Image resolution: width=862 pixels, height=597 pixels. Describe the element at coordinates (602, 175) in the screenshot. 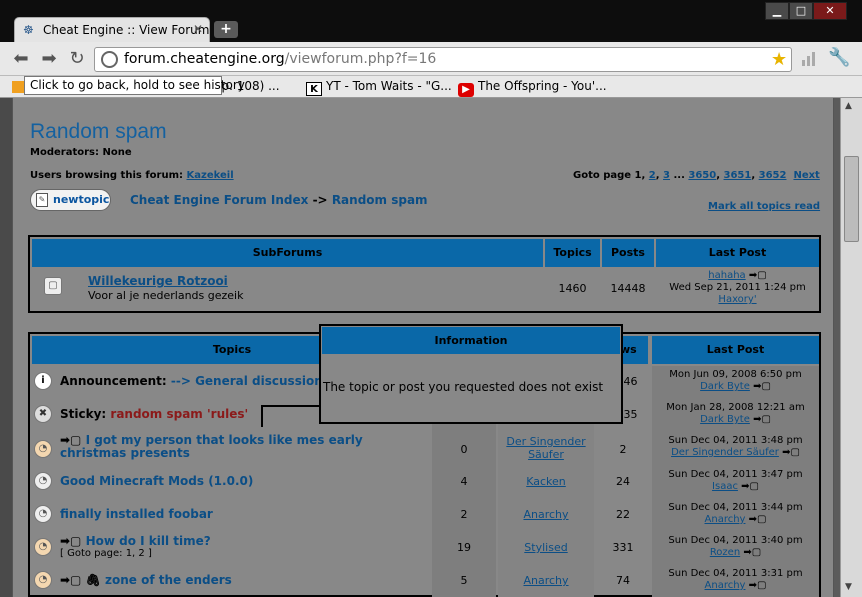

I see `goto-label: Goto page` at that location.